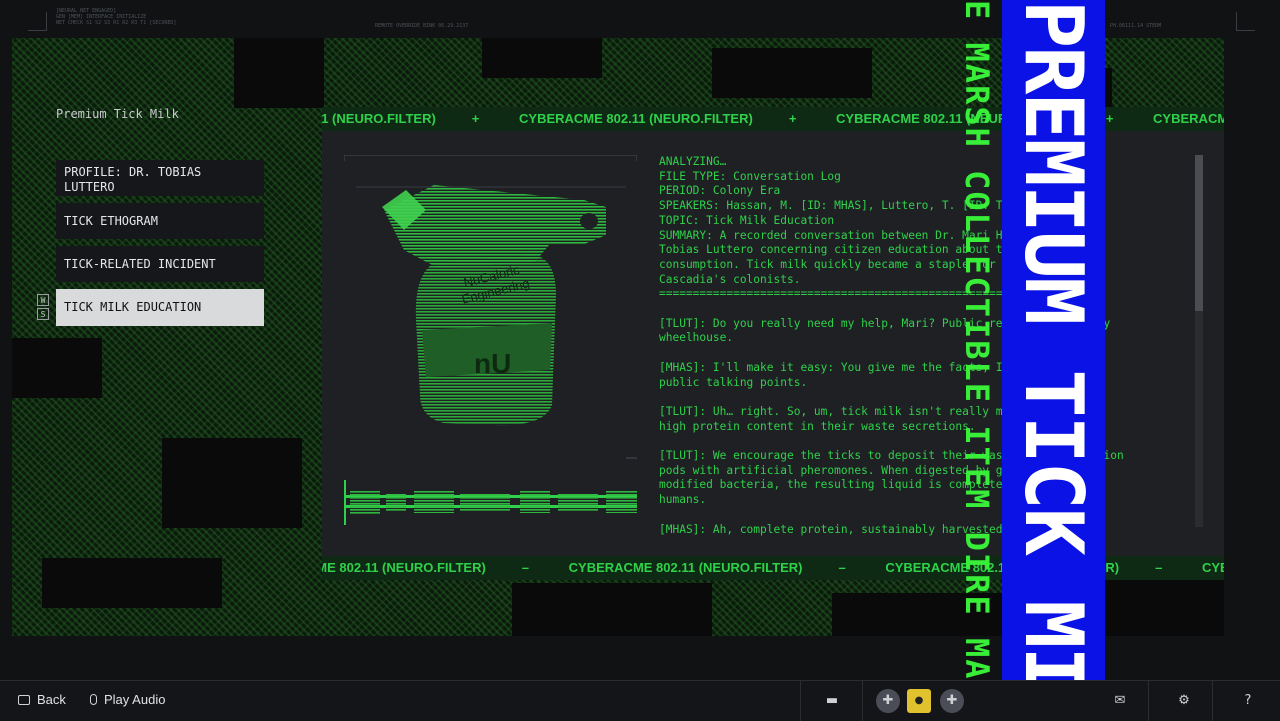  Describe the element at coordinates (1199, 341) in the screenshot. I see `log-scrollbar` at that location.